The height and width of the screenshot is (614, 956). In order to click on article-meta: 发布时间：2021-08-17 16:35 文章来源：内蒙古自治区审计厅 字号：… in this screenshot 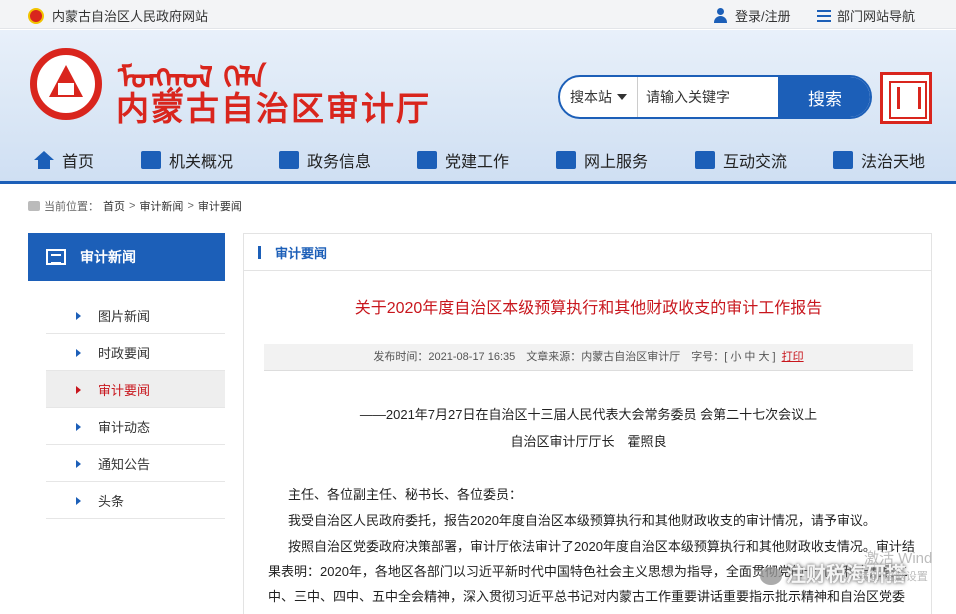, I will do `click(588, 357)`.